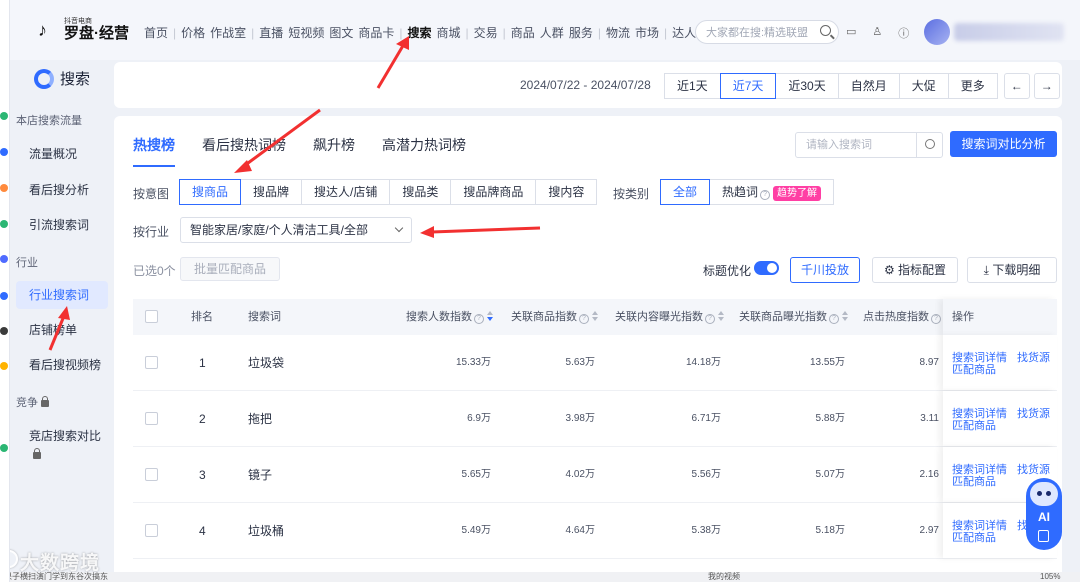 The height and width of the screenshot is (582, 1080). What do you see at coordinates (868, 86) in the screenshot?
I see `date-option-month: 自然月` at bounding box center [868, 86].